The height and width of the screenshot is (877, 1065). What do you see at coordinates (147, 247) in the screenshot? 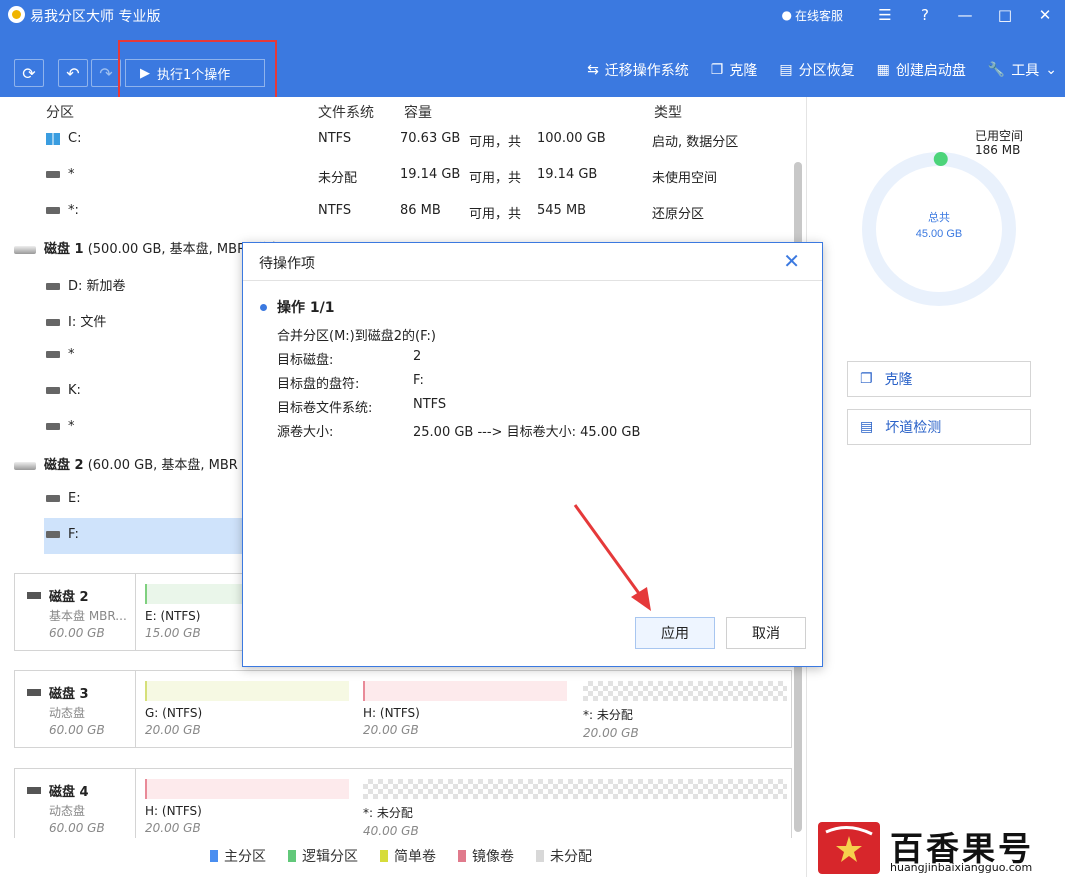
I see `disk-1-header: 磁盘 1 (500.00 GB, 基本盘, MBR, 磁盘` at bounding box center [147, 247].